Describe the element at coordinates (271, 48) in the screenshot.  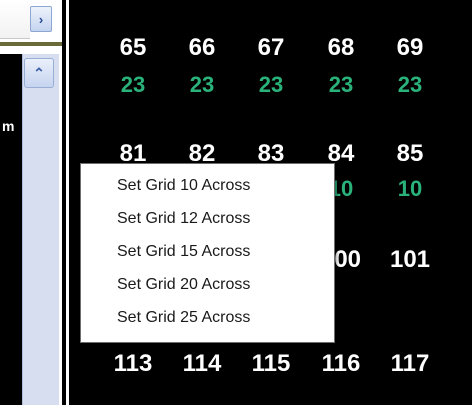
I see `grid-cell-number: 67` at that location.